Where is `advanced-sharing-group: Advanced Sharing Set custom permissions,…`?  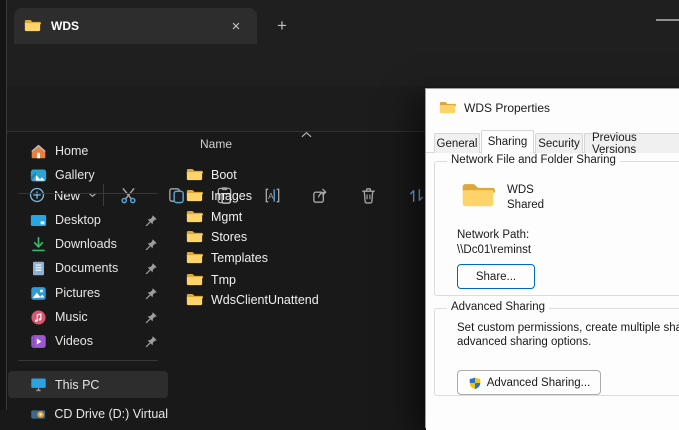
advanced-sharing-group: Advanced Sharing Set custom permissions,… is located at coordinates (556, 348).